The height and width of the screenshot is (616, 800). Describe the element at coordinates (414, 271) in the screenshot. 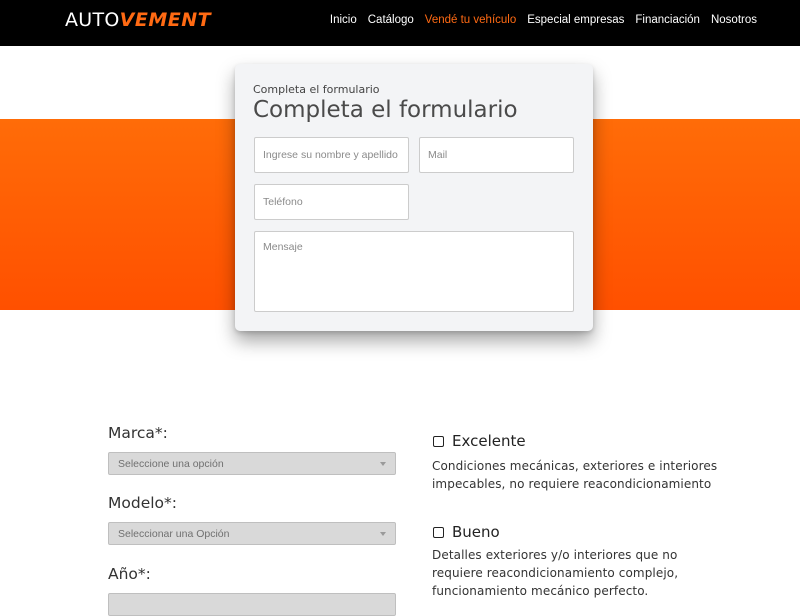

I see `message-textarea` at that location.